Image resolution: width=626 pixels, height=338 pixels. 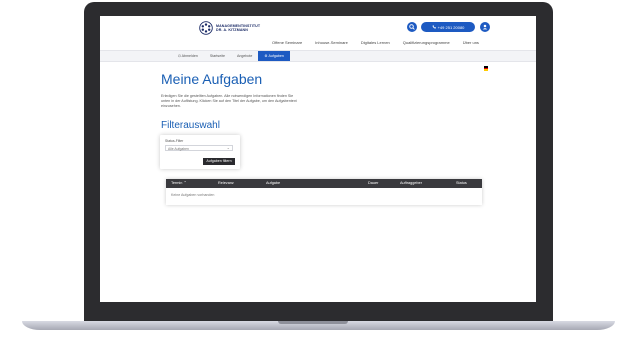 I want to click on search-icon, so click(x=412, y=27).